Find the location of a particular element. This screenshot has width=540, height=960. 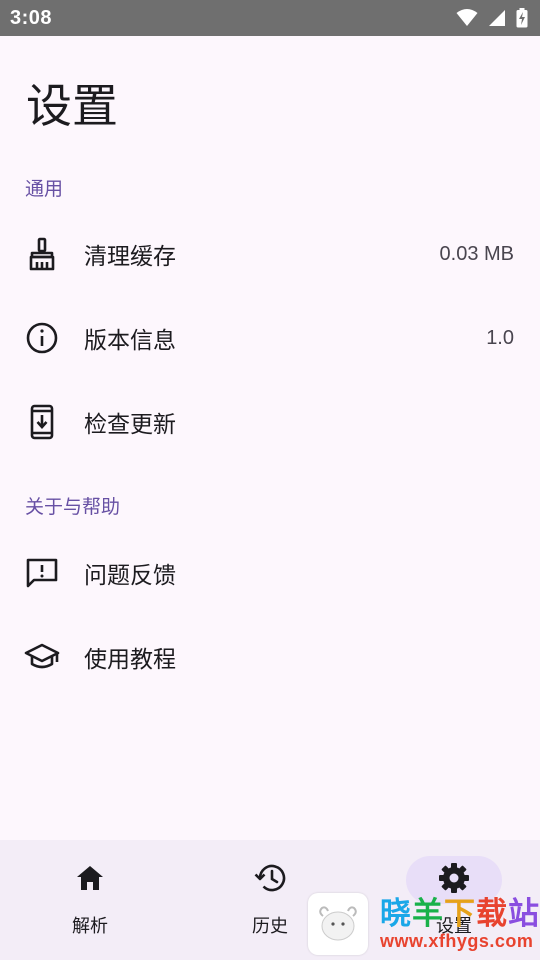

cache-size-value: 0.03 MB is located at coordinates (476, 253).